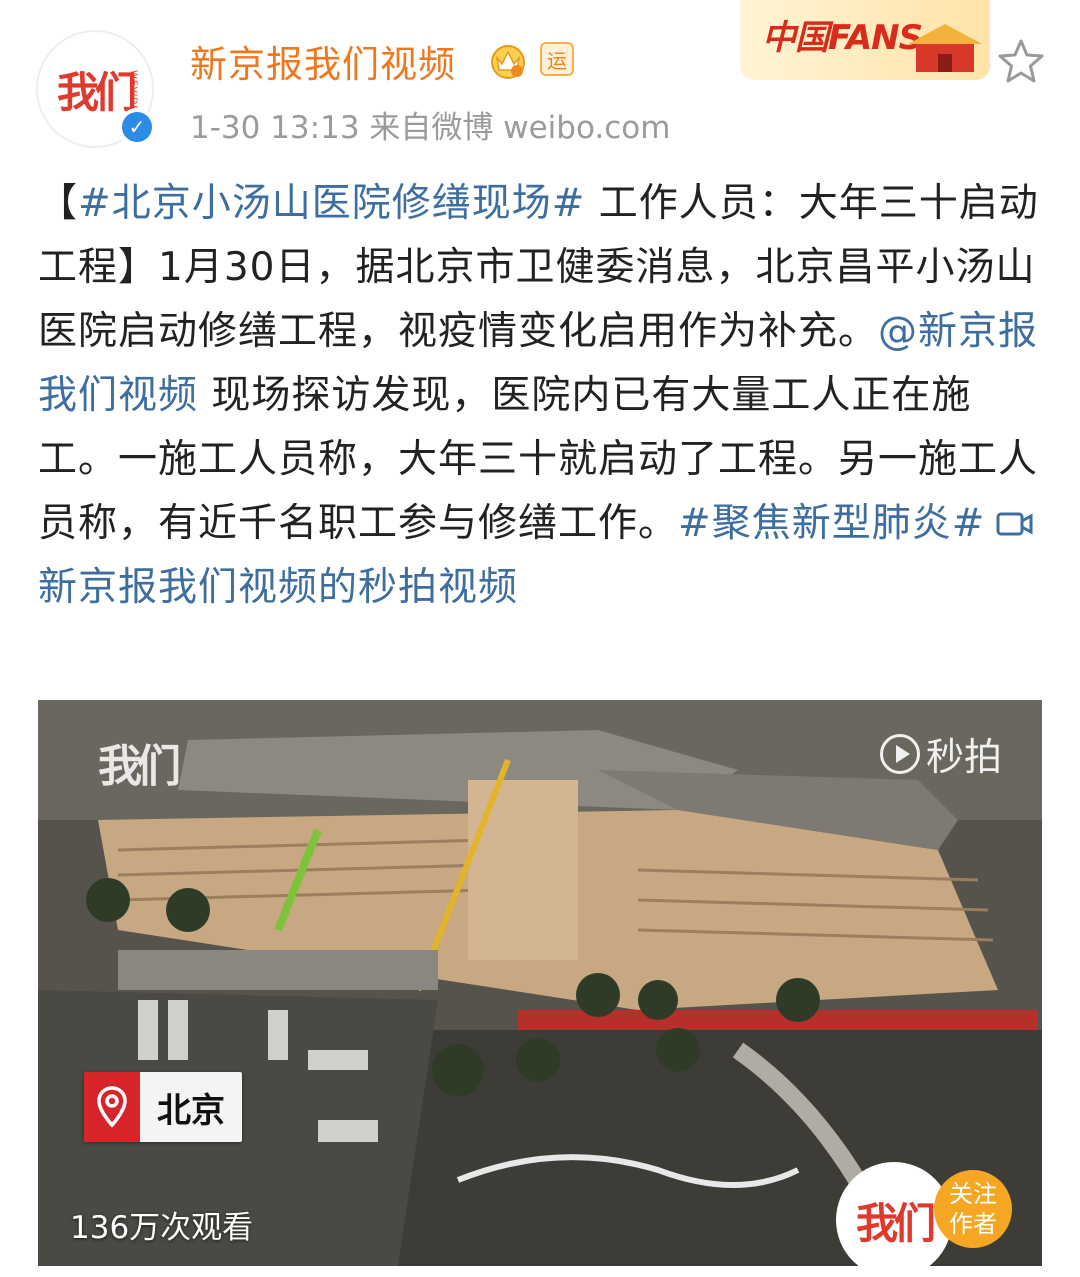  I want to click on username: 新京报我们视频, so click(323, 61).